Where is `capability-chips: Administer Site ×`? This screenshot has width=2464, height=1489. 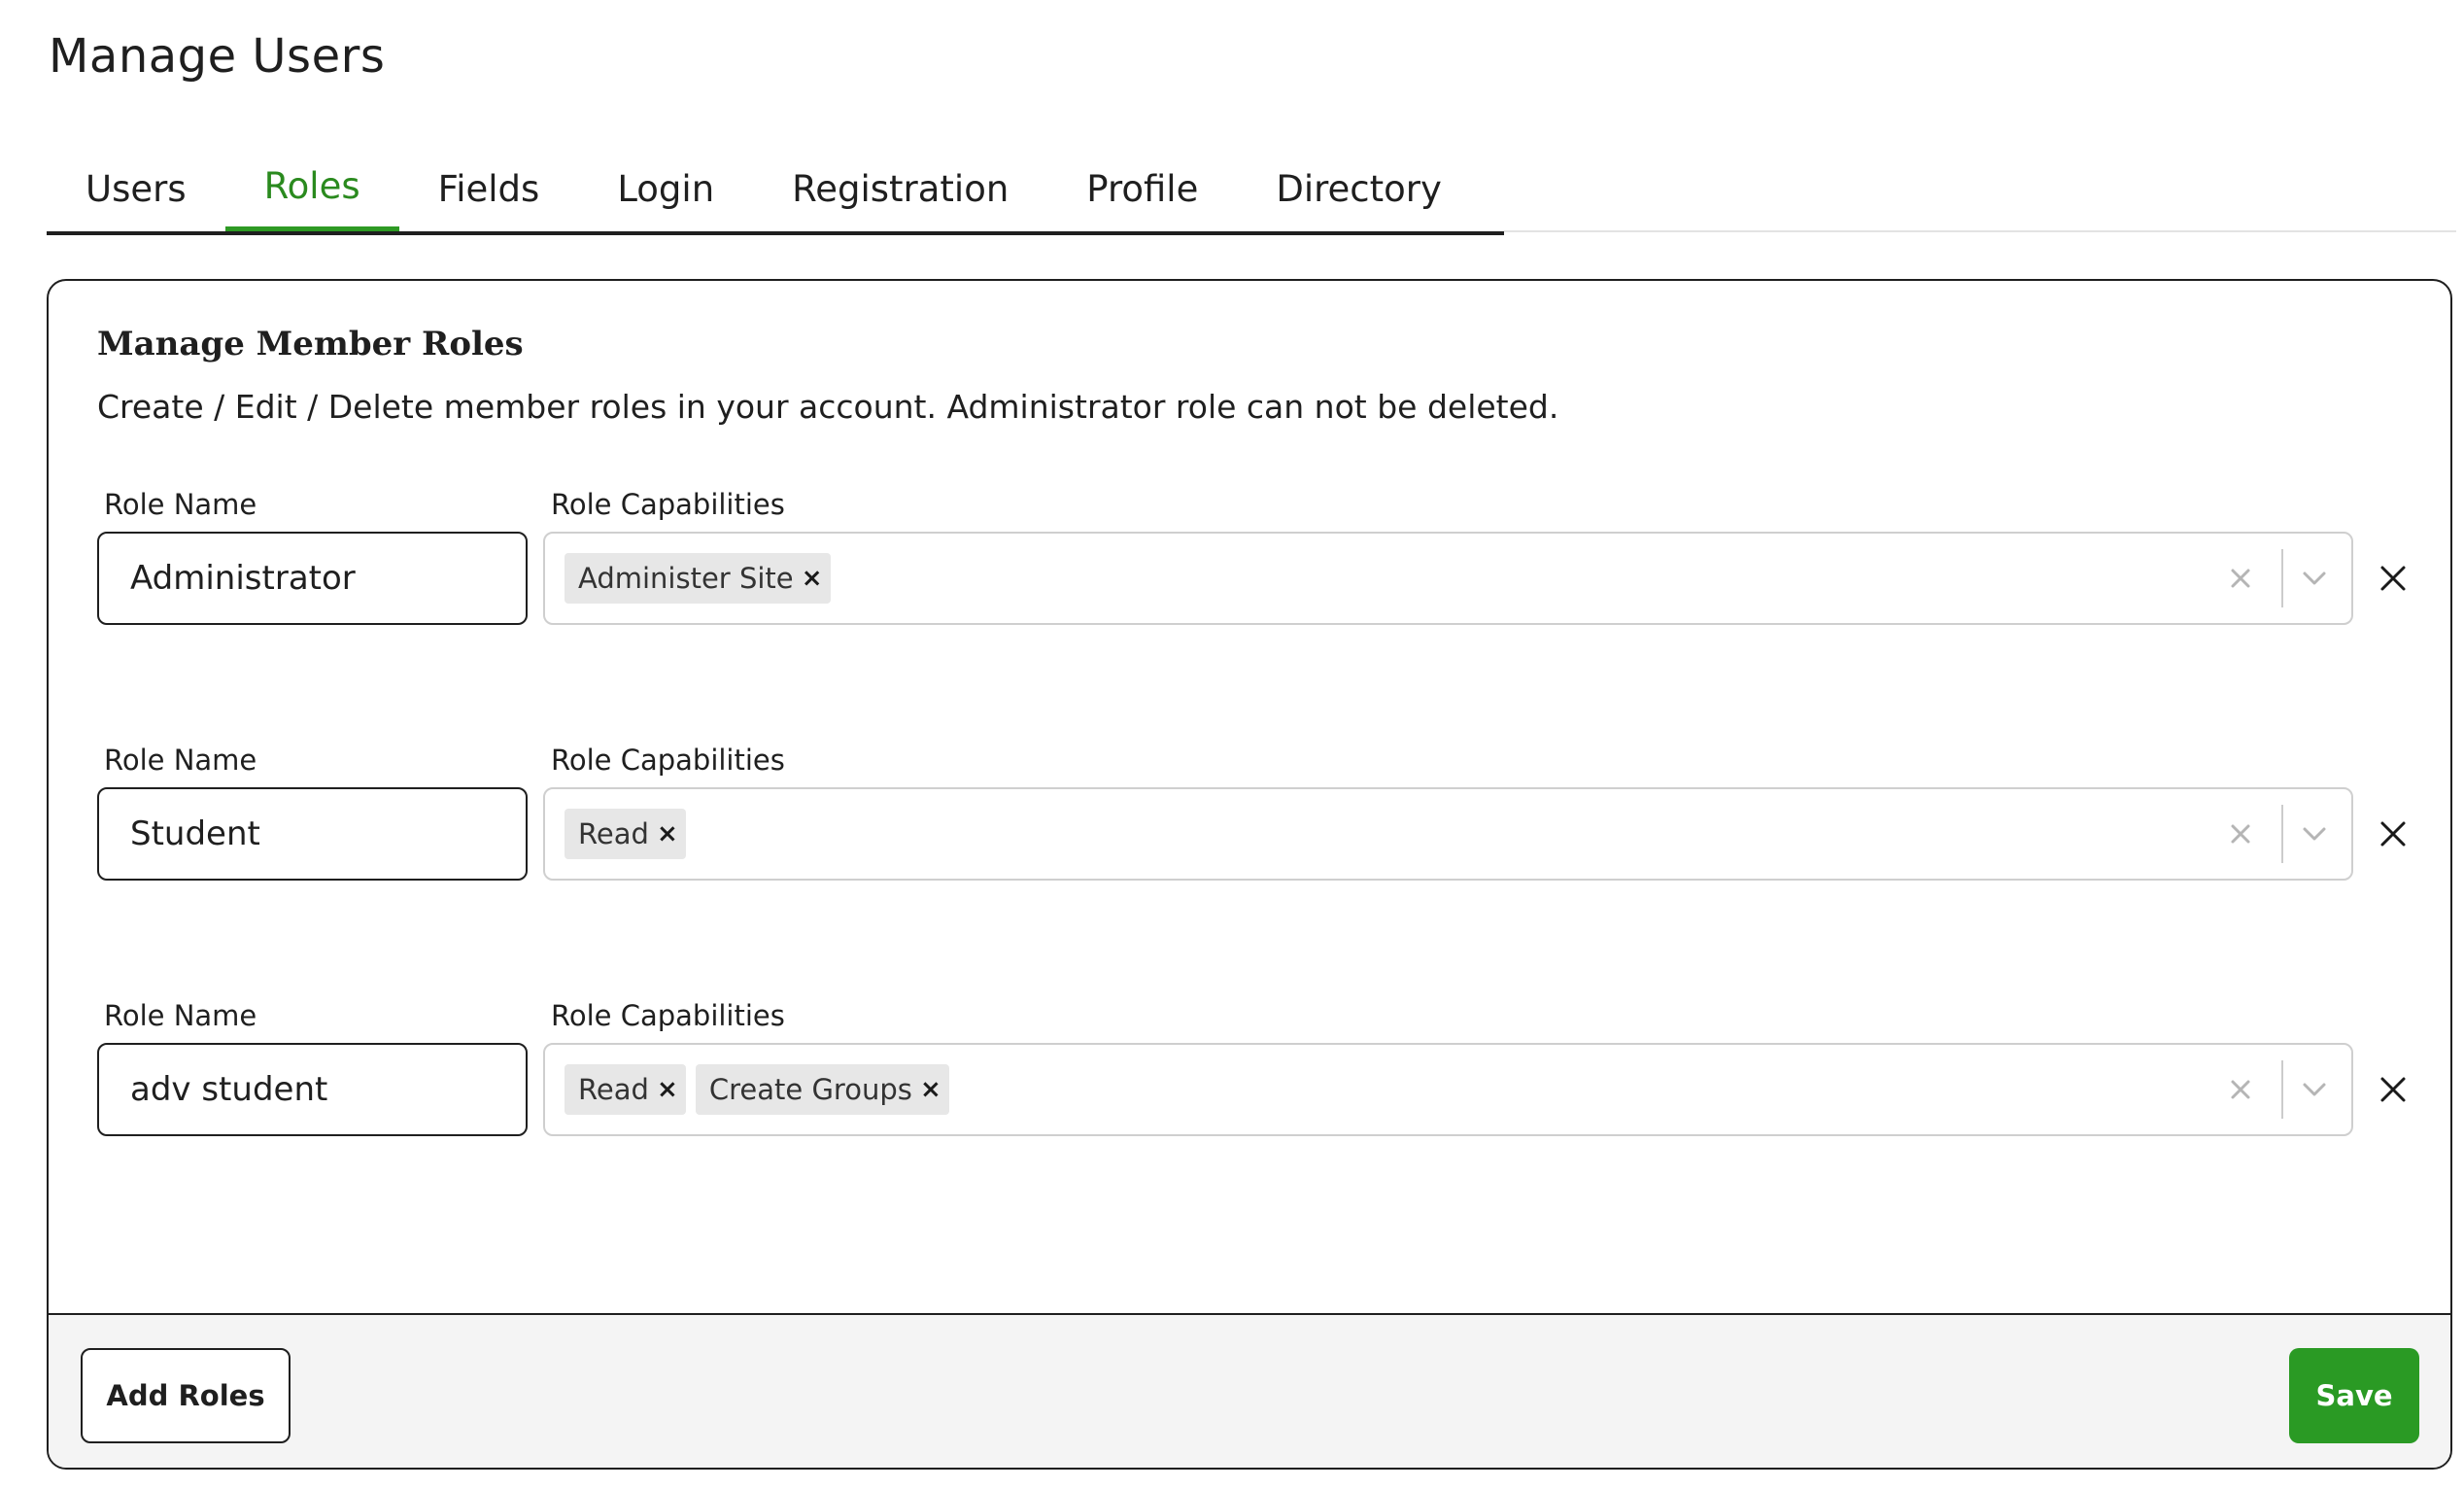
capability-chips: Administer Site × is located at coordinates (698, 578).